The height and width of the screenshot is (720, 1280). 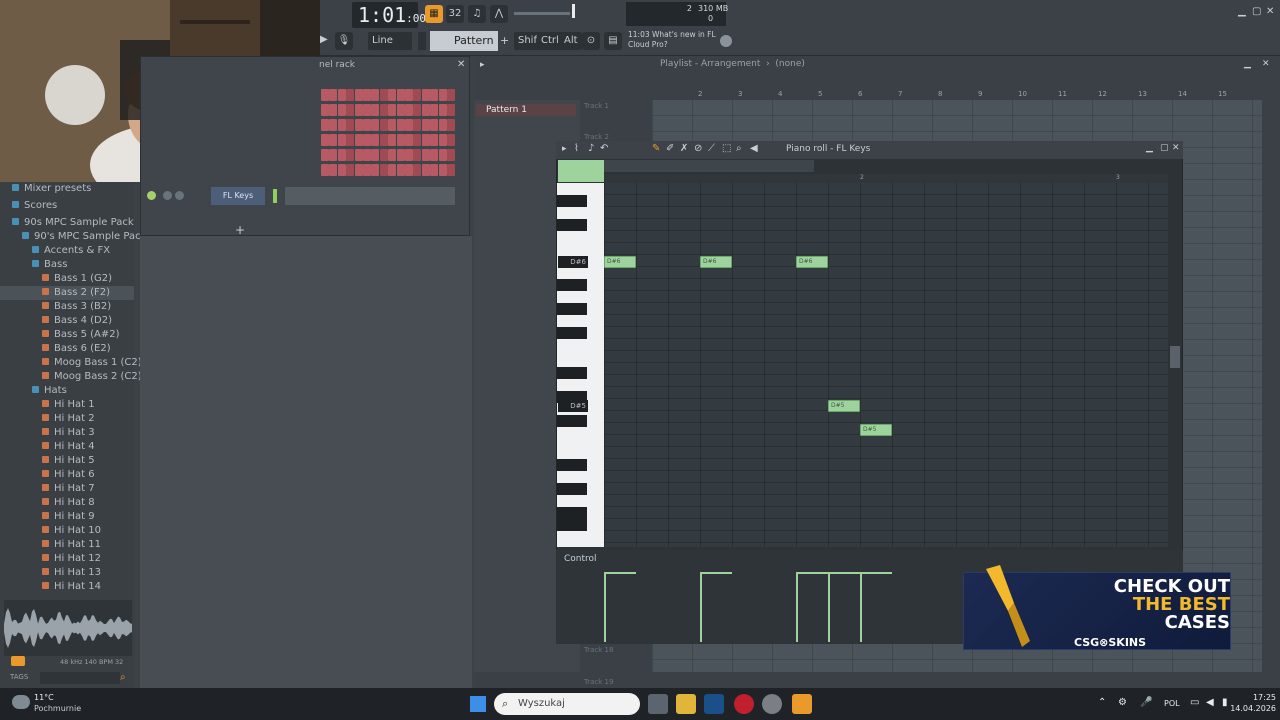 What do you see at coordinates (656, 148) in the screenshot?
I see `pencil-icon: ✎` at bounding box center [656, 148].